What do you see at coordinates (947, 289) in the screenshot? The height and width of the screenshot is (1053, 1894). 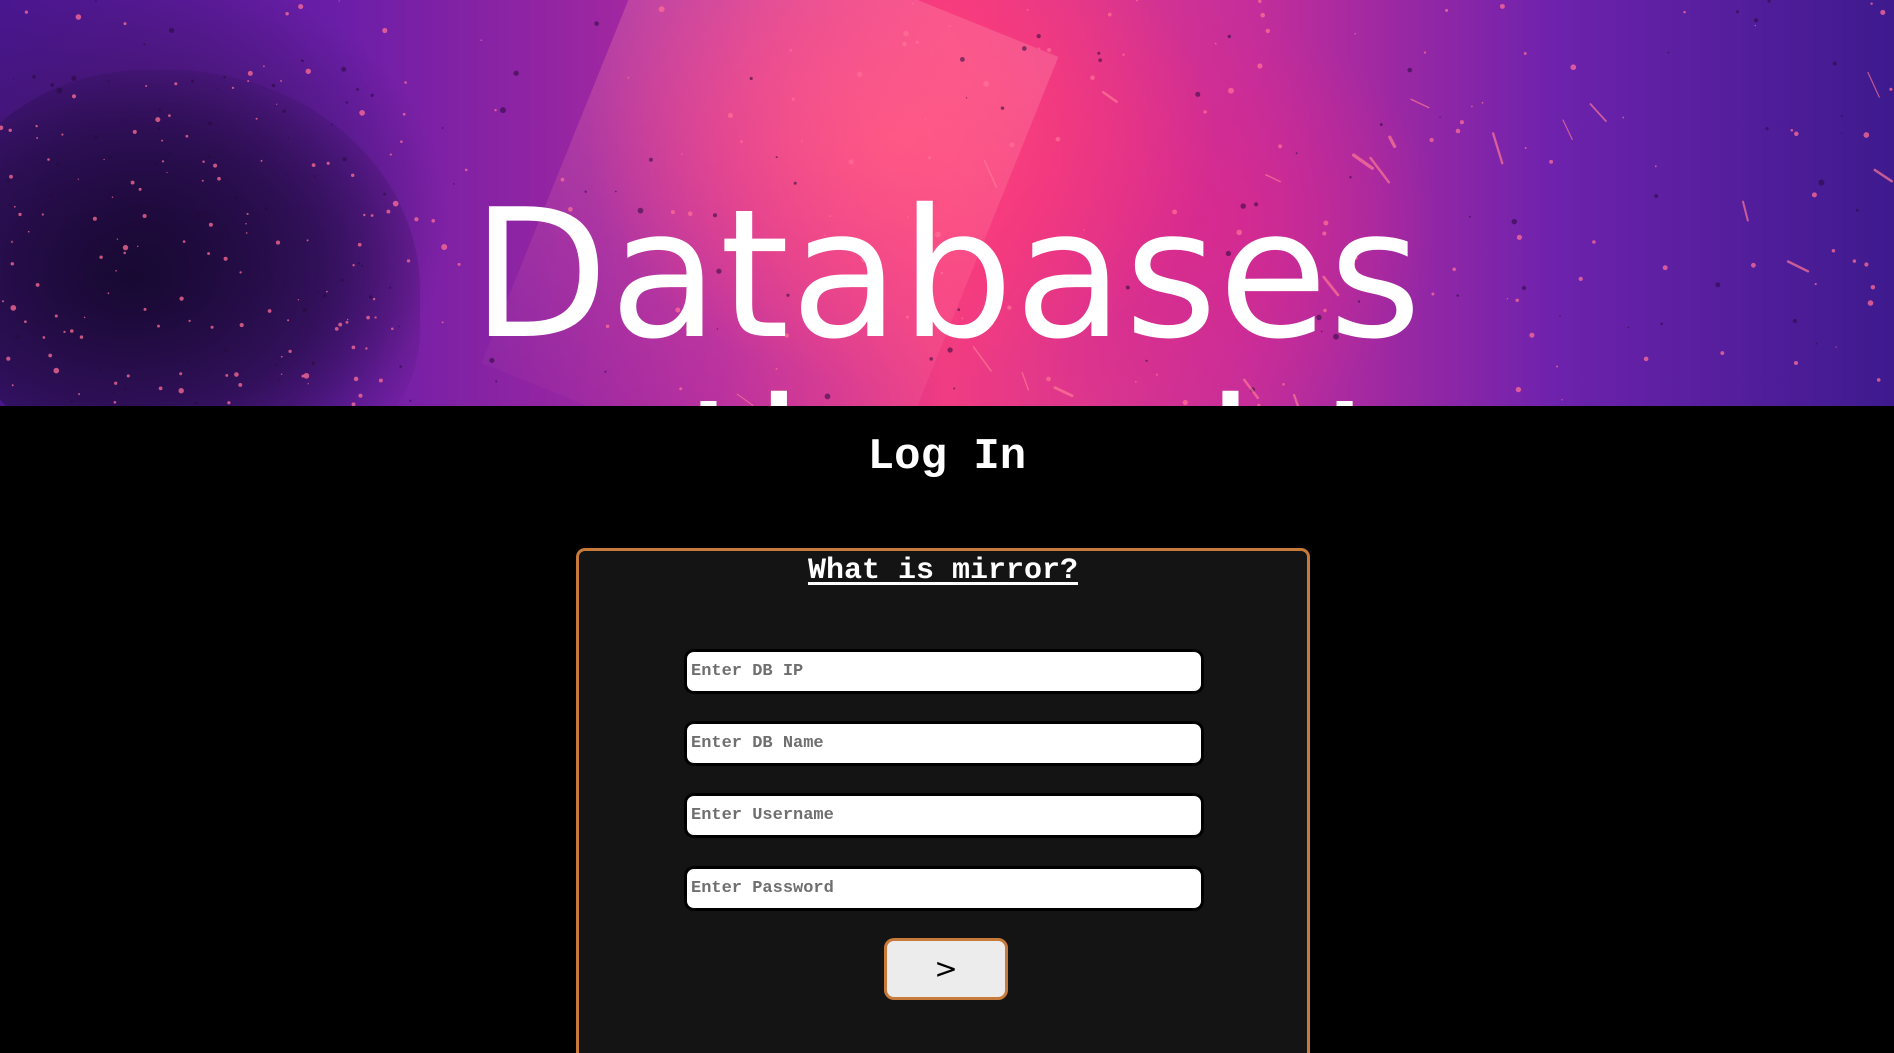 I see `hero-title: Databases rethought` at bounding box center [947, 289].